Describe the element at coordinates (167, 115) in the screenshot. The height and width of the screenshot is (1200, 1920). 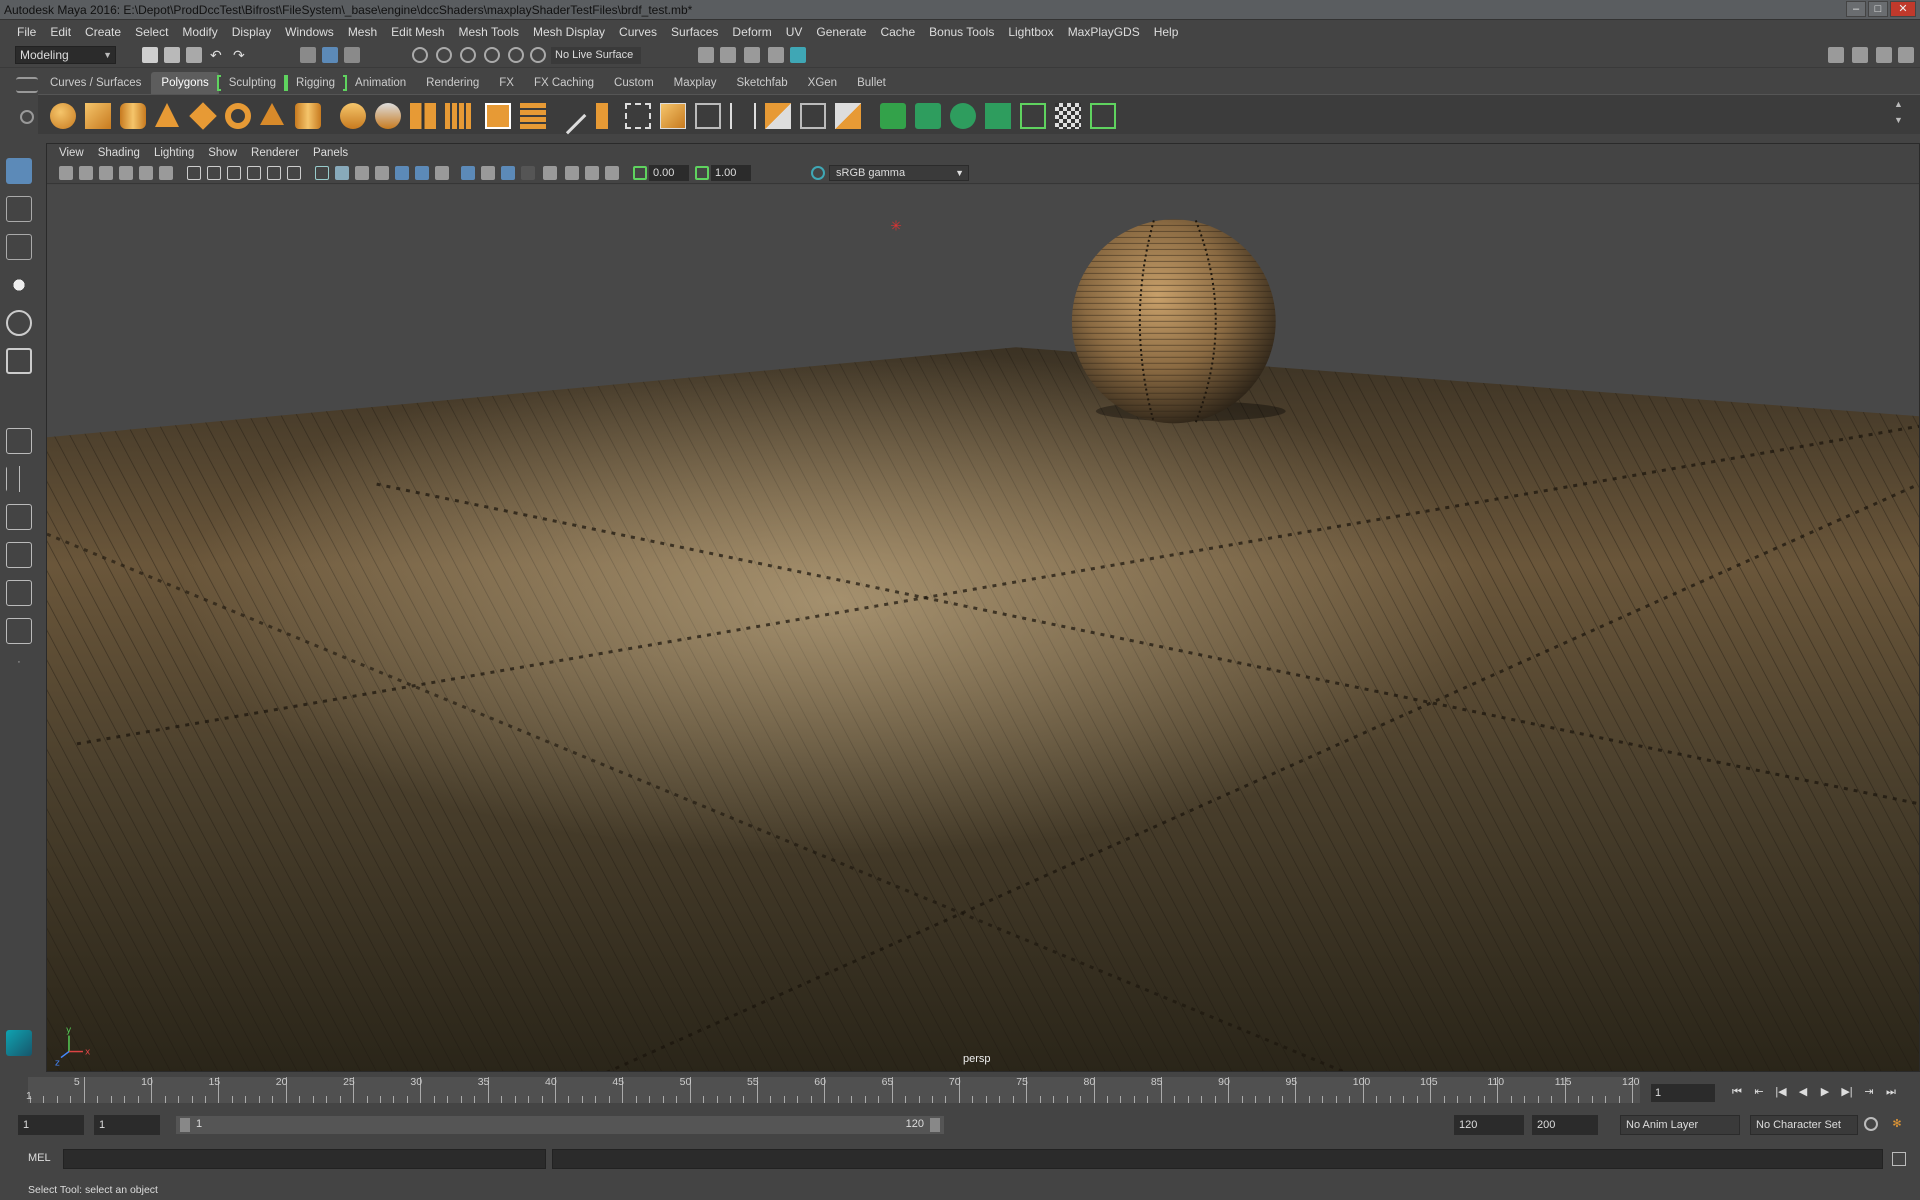
I see `poly-cone-icon` at that location.